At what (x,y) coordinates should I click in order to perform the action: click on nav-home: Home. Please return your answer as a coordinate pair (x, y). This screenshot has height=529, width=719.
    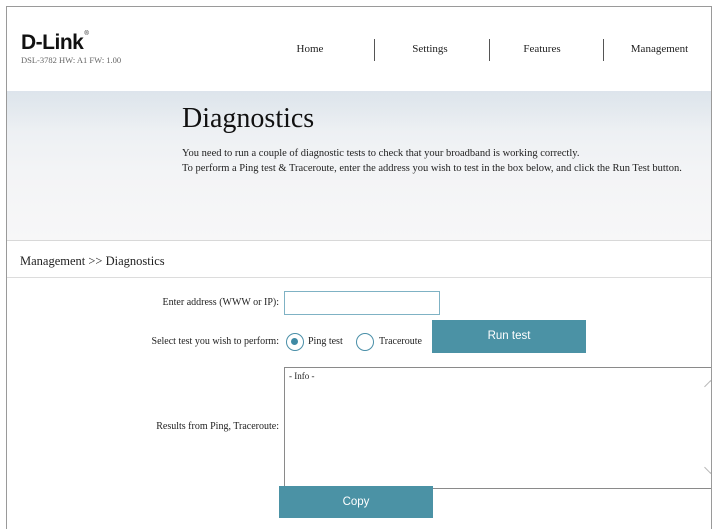
    Looking at the image, I should click on (310, 49).